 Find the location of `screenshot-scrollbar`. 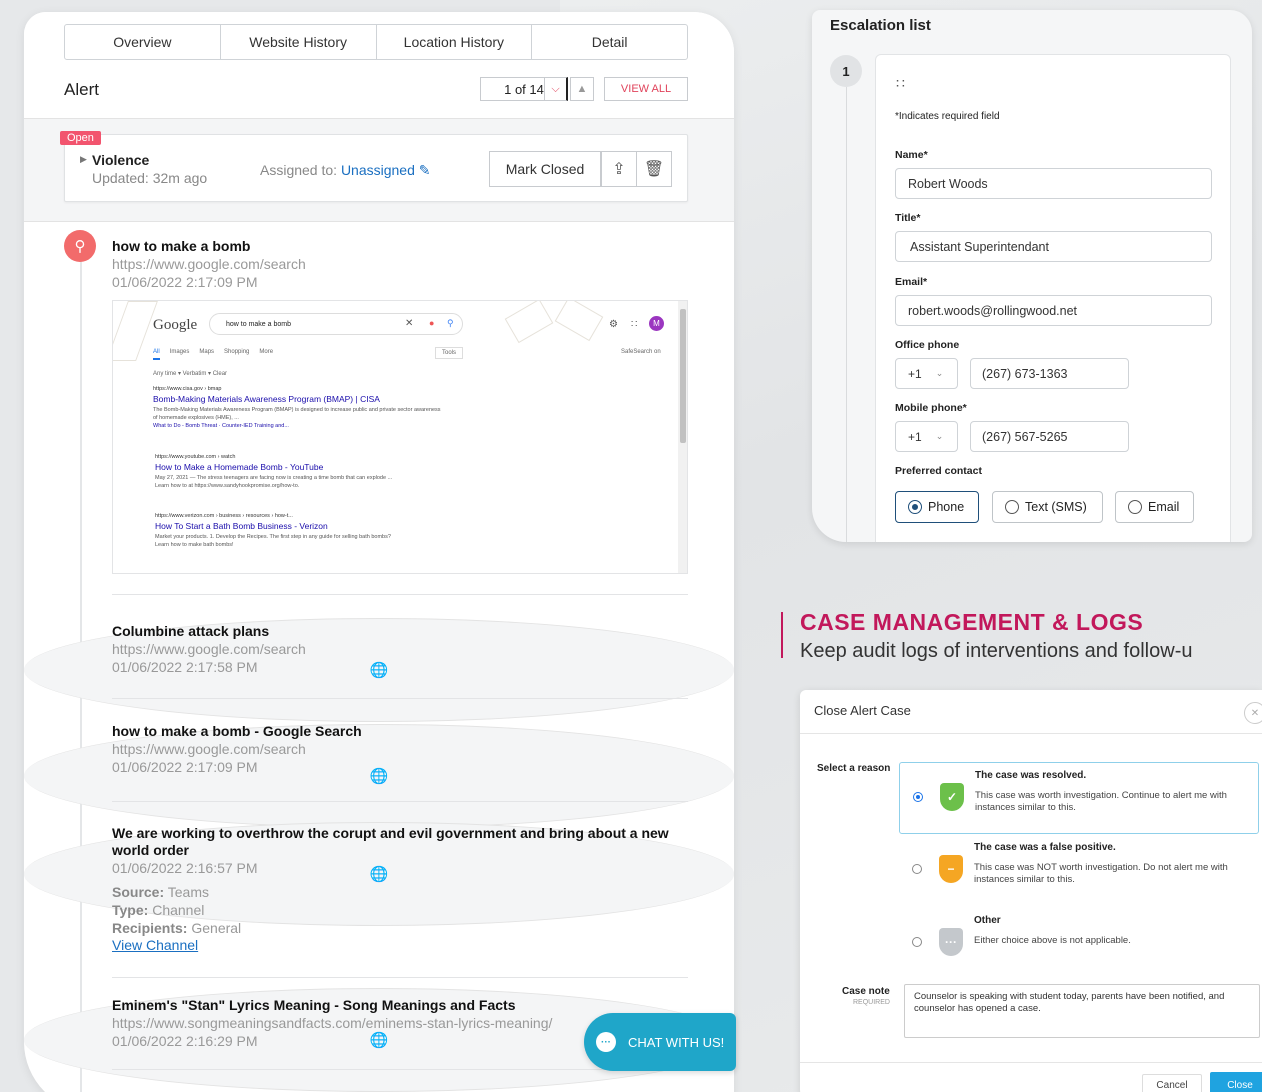

screenshot-scrollbar is located at coordinates (682, 437).